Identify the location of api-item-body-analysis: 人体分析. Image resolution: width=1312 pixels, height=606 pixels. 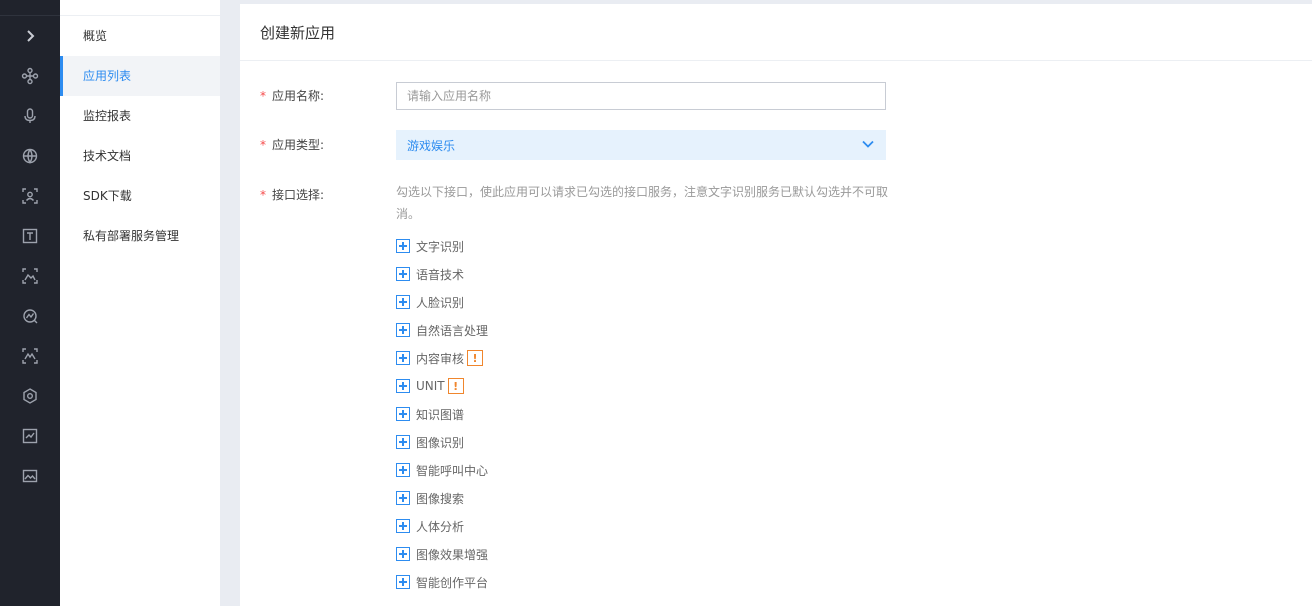
(442, 526).